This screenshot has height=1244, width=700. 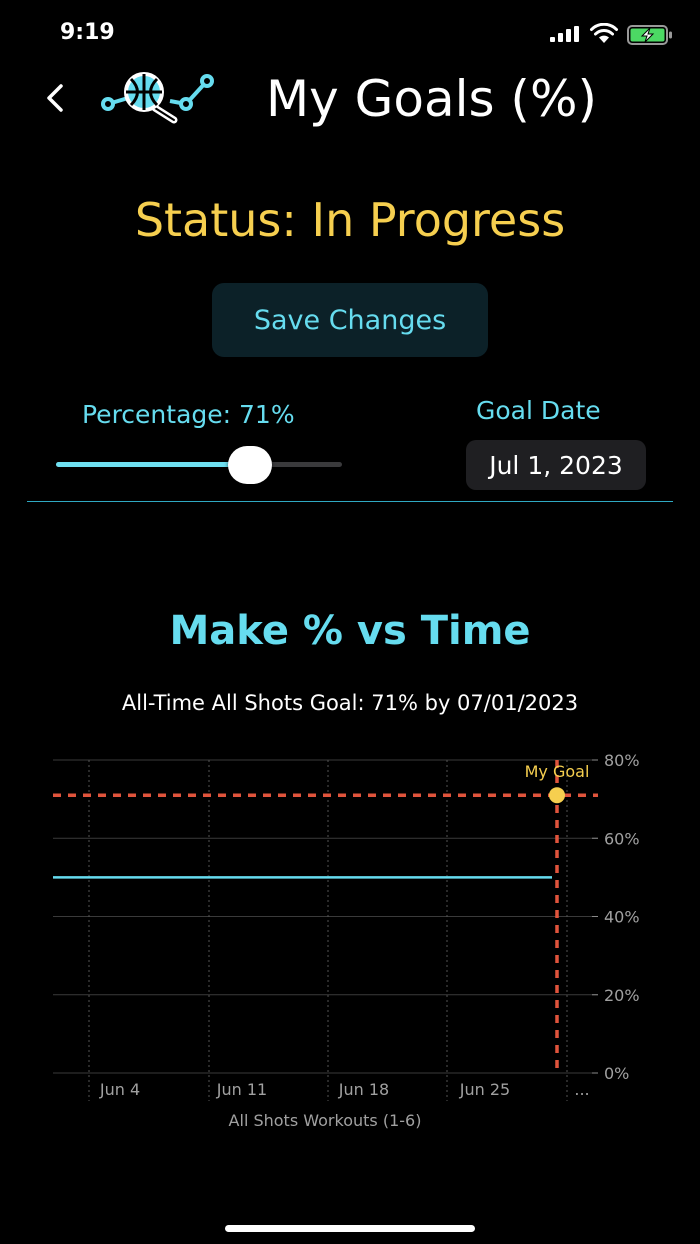 What do you see at coordinates (350, 631) in the screenshot?
I see `chart-title: Make % vs Time` at bounding box center [350, 631].